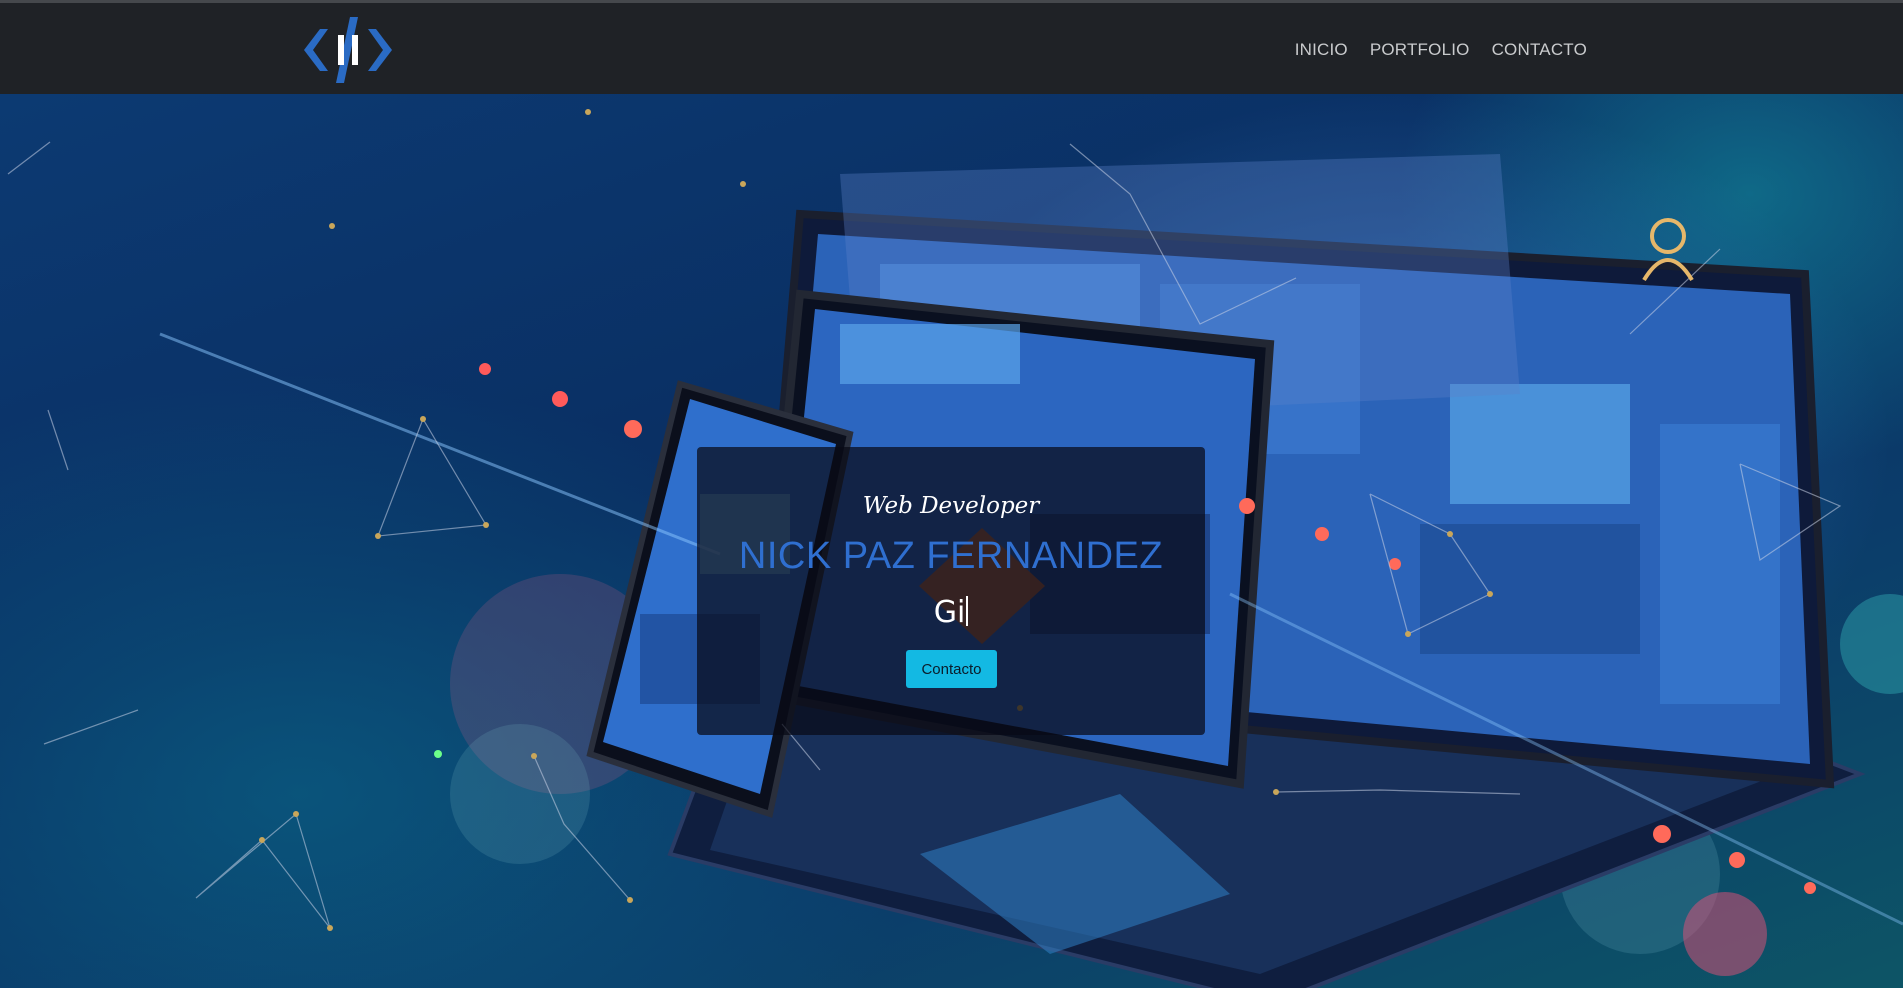 Image resolution: width=1903 pixels, height=988 pixels. Describe the element at coordinates (951, 506) in the screenshot. I see `hero-subtitle: Web Developer` at that location.